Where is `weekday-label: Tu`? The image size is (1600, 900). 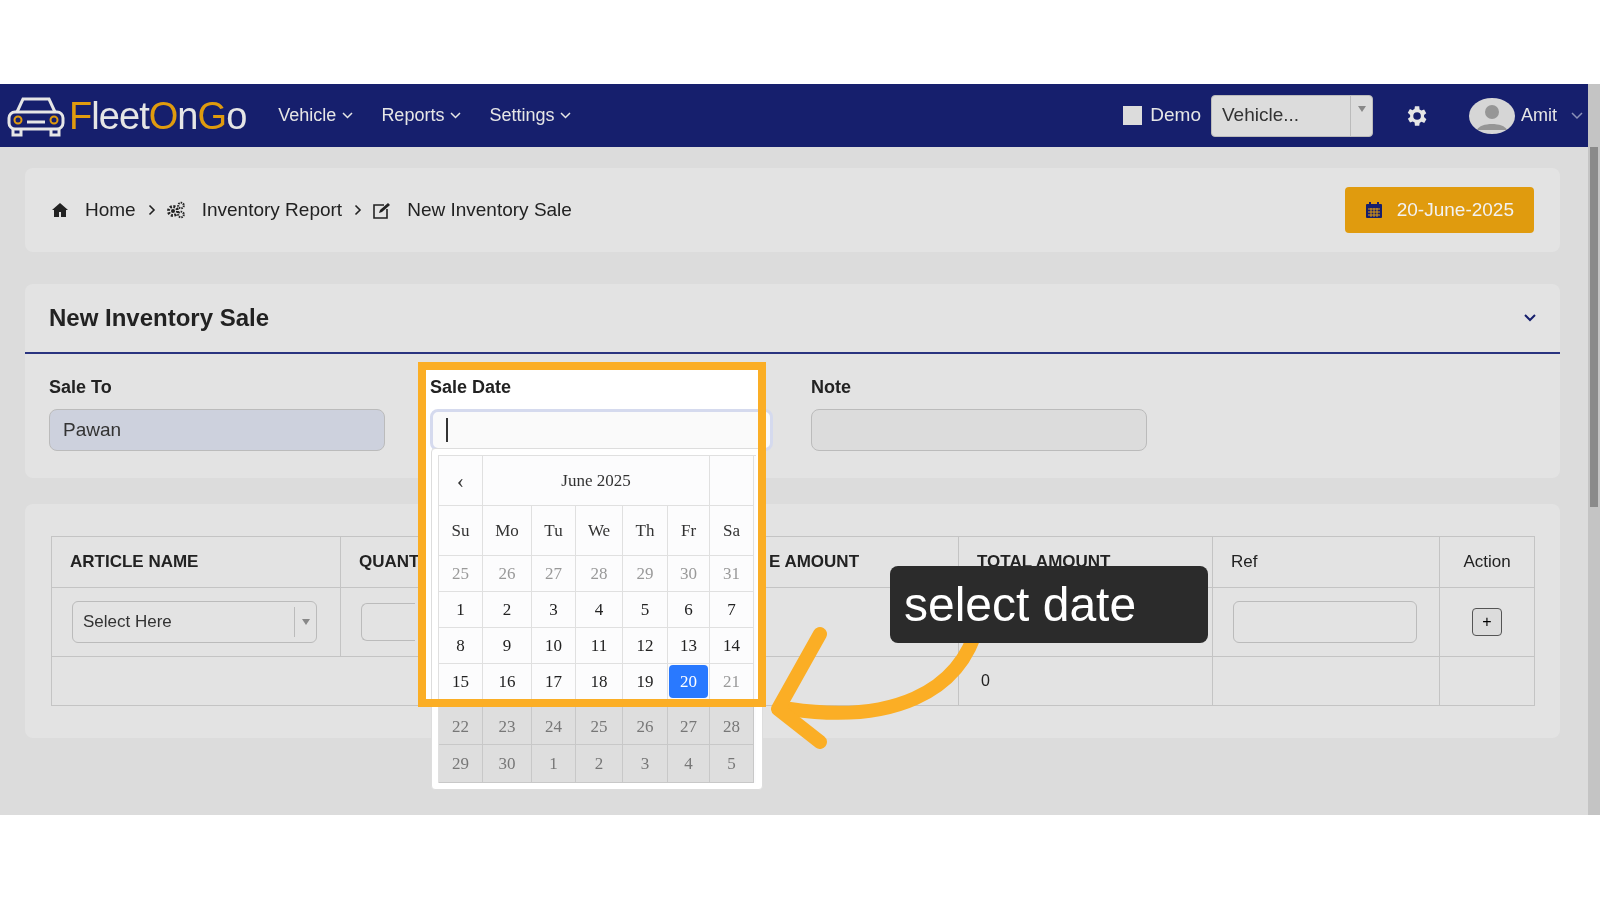 weekday-label: Tu is located at coordinates (553, 530).